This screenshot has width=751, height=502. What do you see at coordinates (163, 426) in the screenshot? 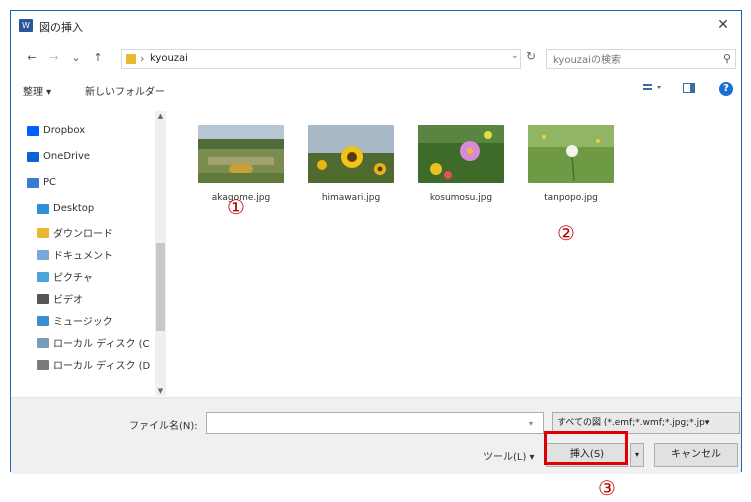
I see `filename-label: ファイル名(N):` at bounding box center [163, 426].